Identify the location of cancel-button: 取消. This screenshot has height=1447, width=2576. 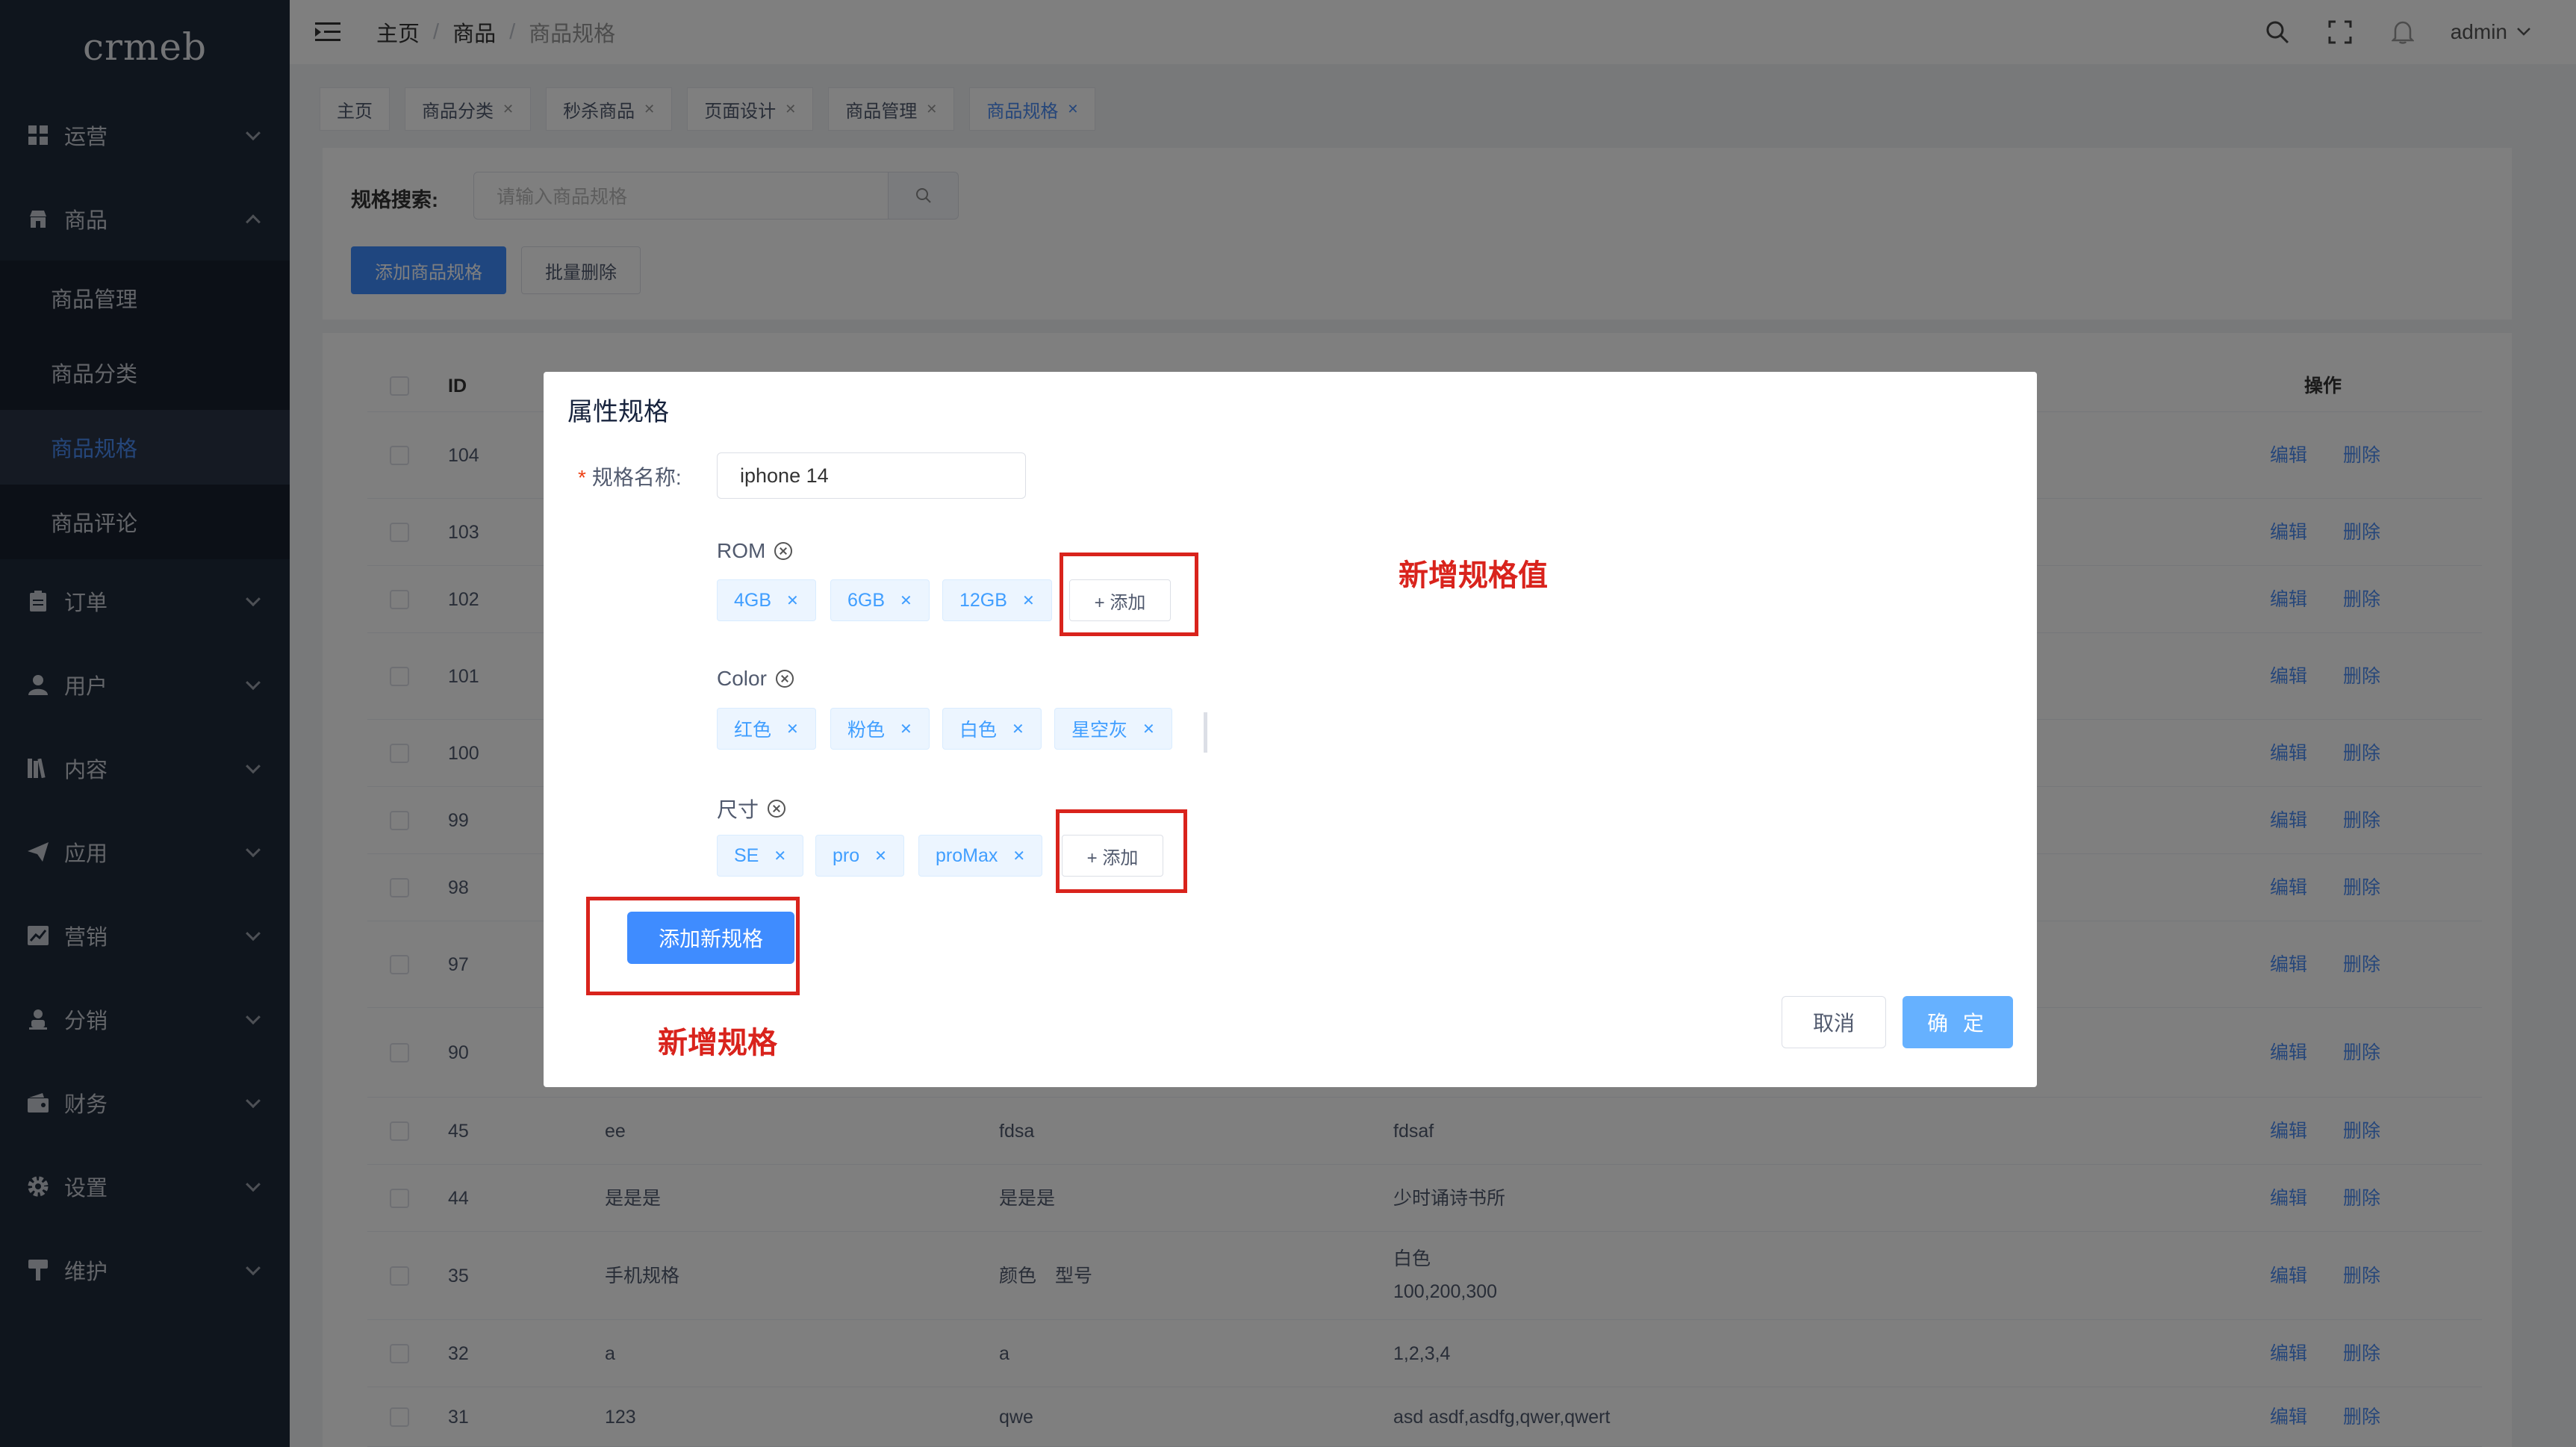
(1834, 1022).